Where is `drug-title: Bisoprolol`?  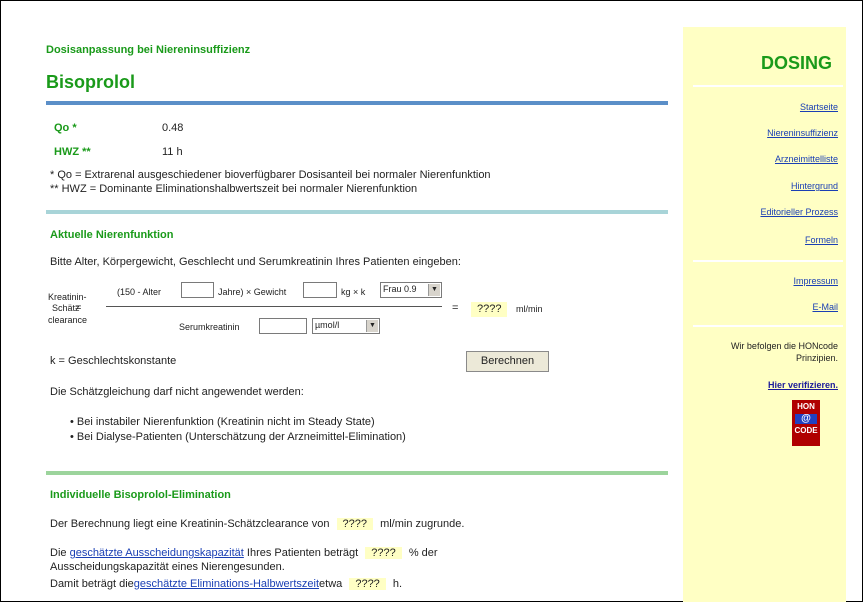 drug-title: Bisoprolol is located at coordinates (90, 82).